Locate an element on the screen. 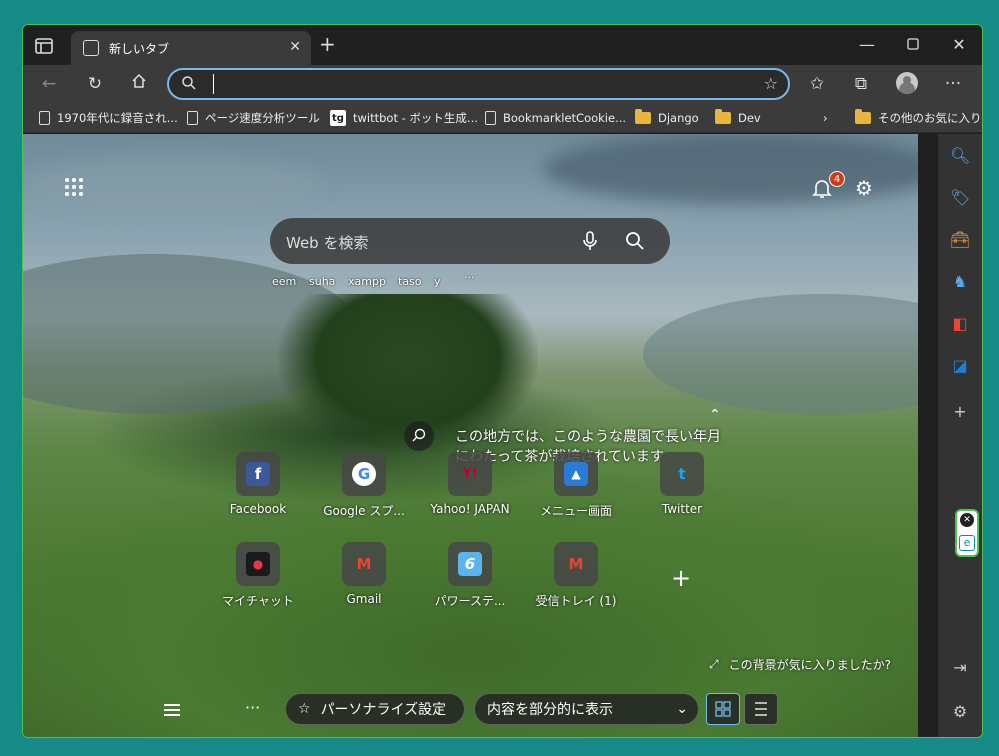 Image resolution: width=999 pixels, height=756 pixels. quick-search-item: y is located at coordinates (437, 281).